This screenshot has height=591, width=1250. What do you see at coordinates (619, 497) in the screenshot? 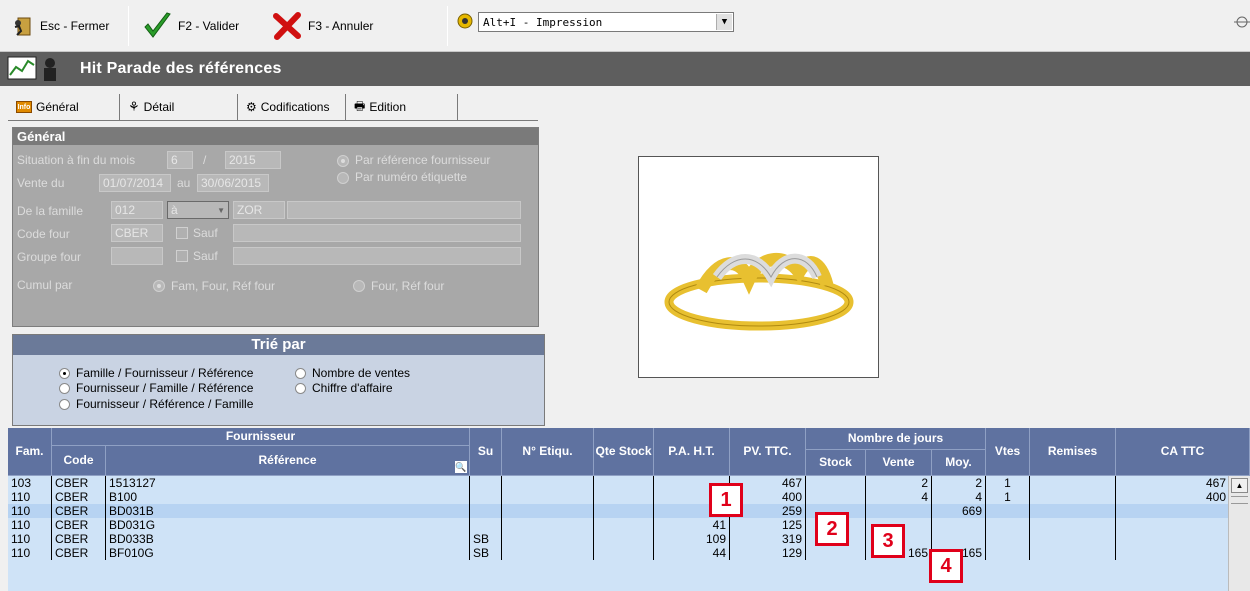
I see `table-row: 110 CBER B100 400 4 4 1 400` at bounding box center [619, 497].